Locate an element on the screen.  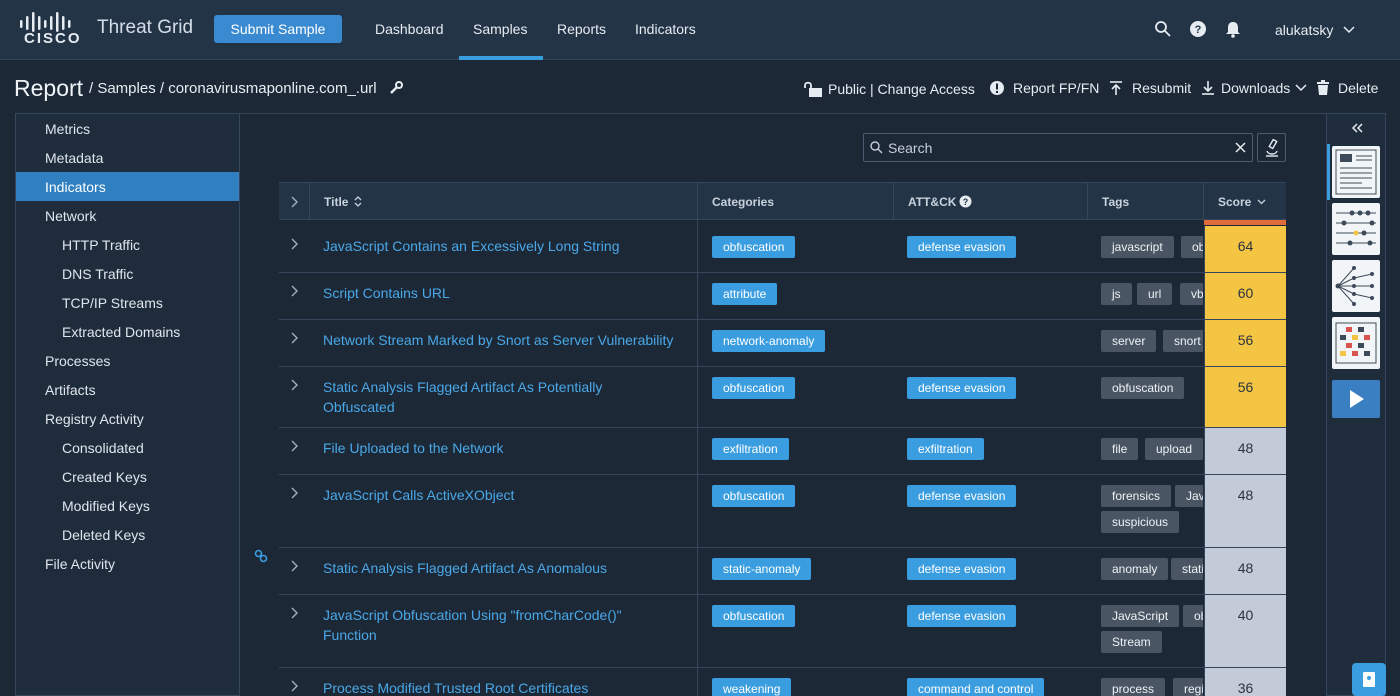
submit-sample-button: Submit Sample is located at coordinates (278, 29).